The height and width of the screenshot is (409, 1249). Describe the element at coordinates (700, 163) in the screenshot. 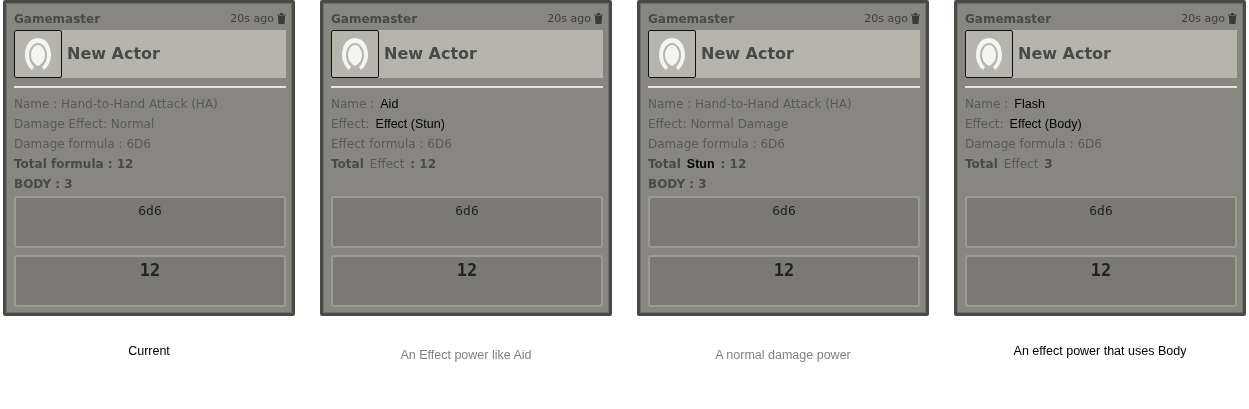

I see `roll-detail-text: Stun` at that location.